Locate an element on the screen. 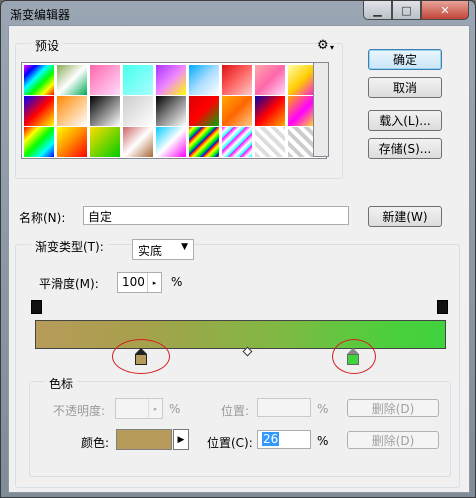 Image resolution: width=476 pixels, height=498 pixels. preset-swatch-grid is located at coordinates (174, 110).